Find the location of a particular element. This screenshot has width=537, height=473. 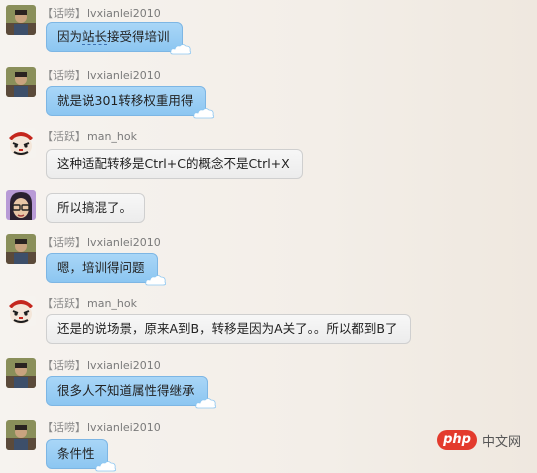

message-text: 所以搞混了。 is located at coordinates (95, 207).